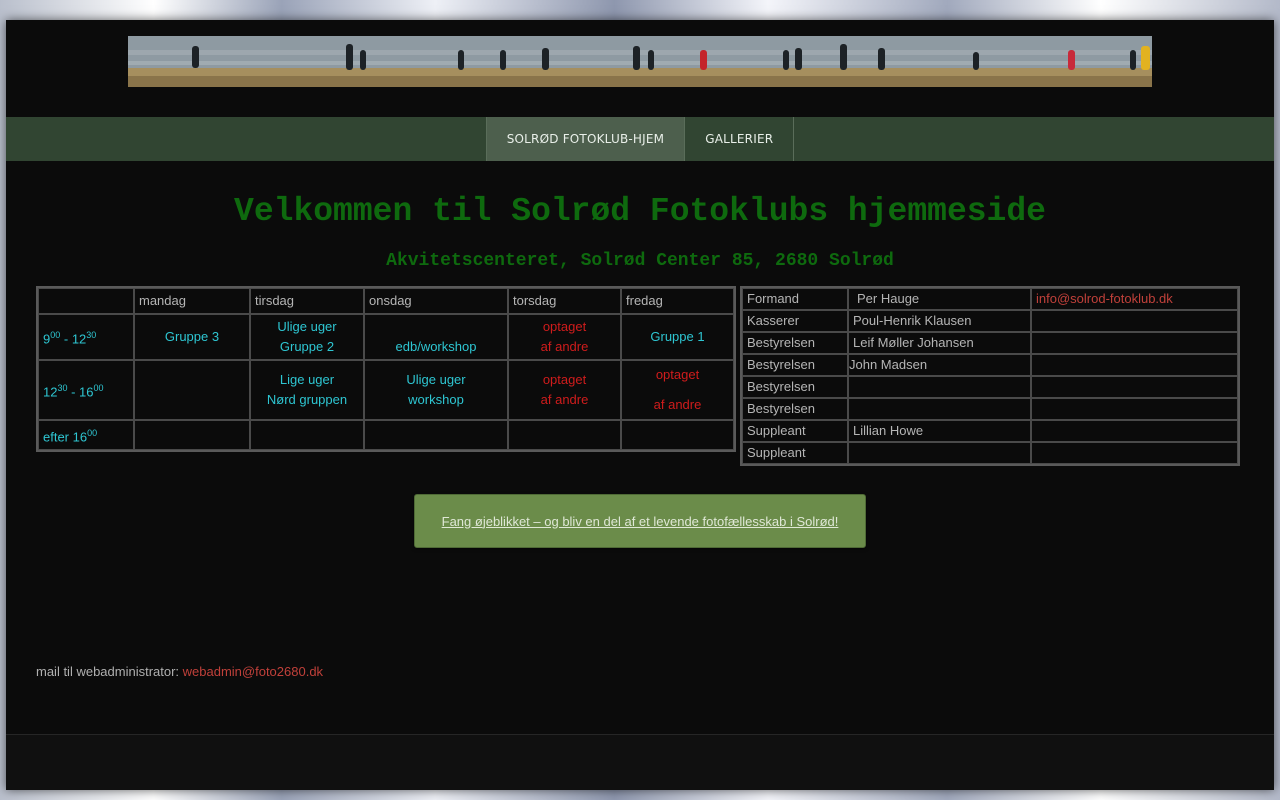 This screenshot has height=800, width=1280. What do you see at coordinates (795, 299) in the screenshot?
I see `board-role: Formand` at bounding box center [795, 299].